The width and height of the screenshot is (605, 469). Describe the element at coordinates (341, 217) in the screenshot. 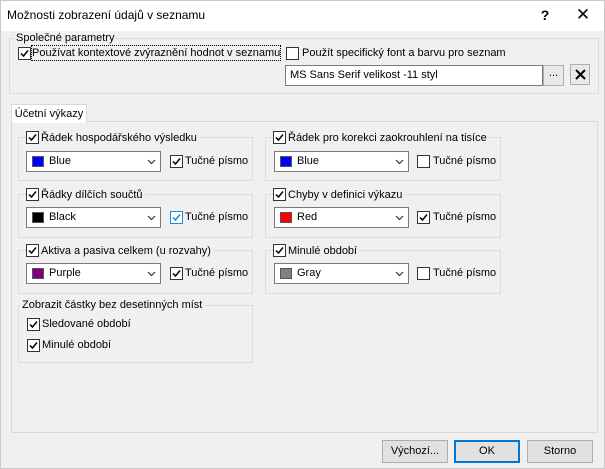

I see `definition-errors-color-select: Red` at that location.